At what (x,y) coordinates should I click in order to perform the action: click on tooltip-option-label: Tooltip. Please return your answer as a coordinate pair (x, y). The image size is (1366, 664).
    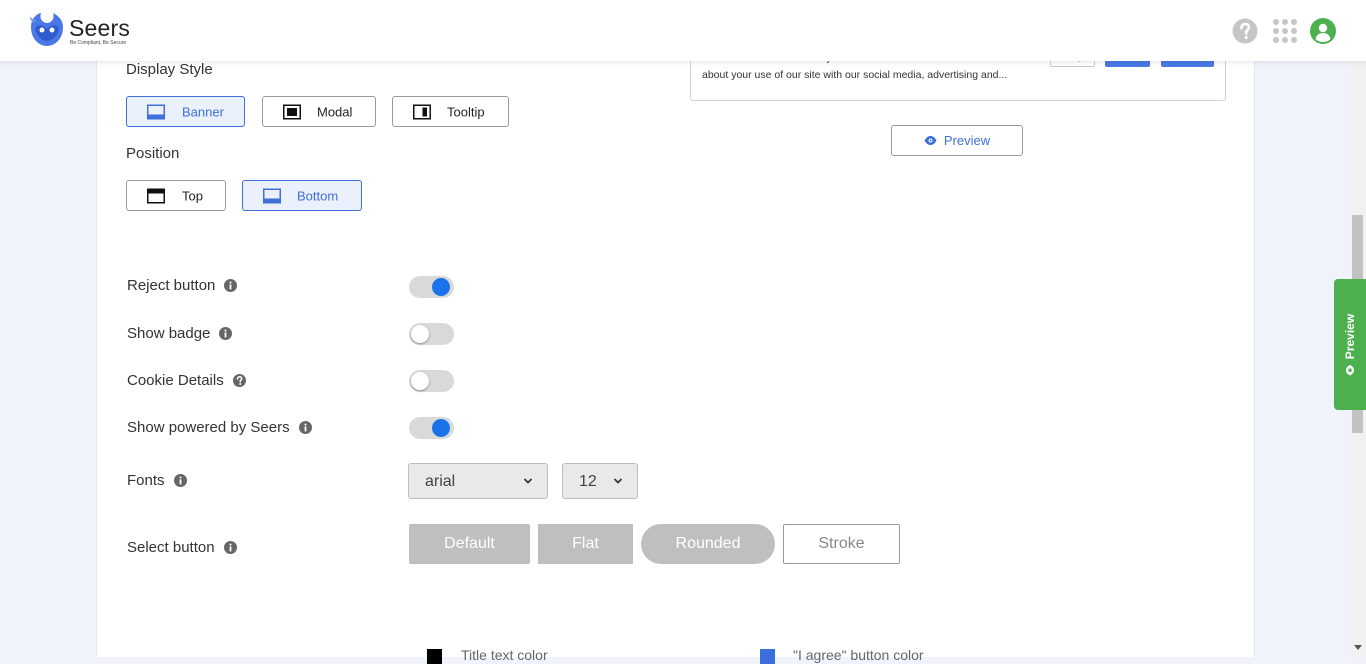
    Looking at the image, I should click on (466, 111).